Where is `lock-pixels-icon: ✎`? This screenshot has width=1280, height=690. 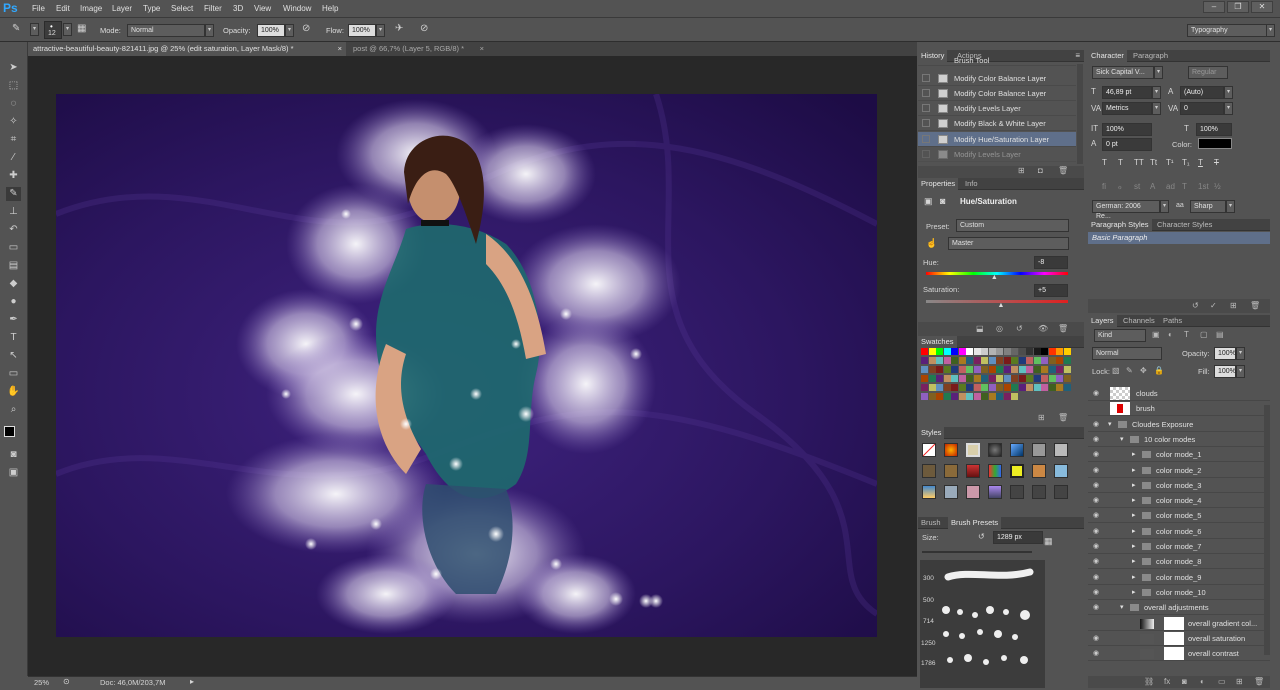 lock-pixels-icon: ✎ is located at coordinates (1129, 370).